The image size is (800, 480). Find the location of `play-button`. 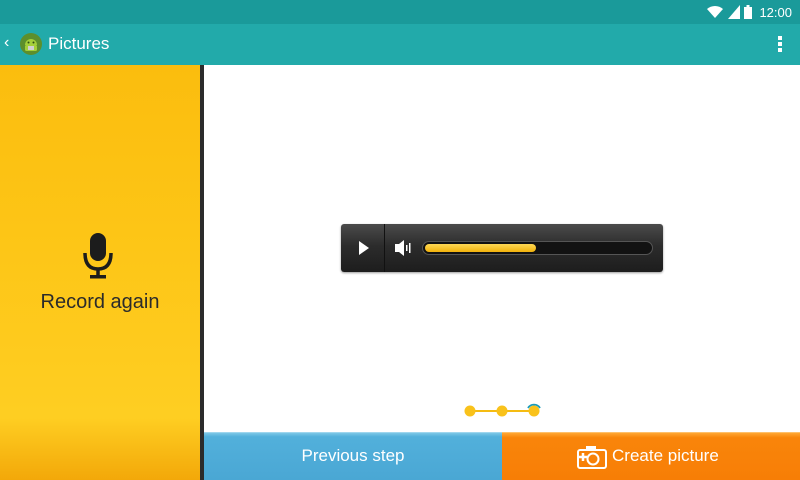

play-button is located at coordinates (363, 248).